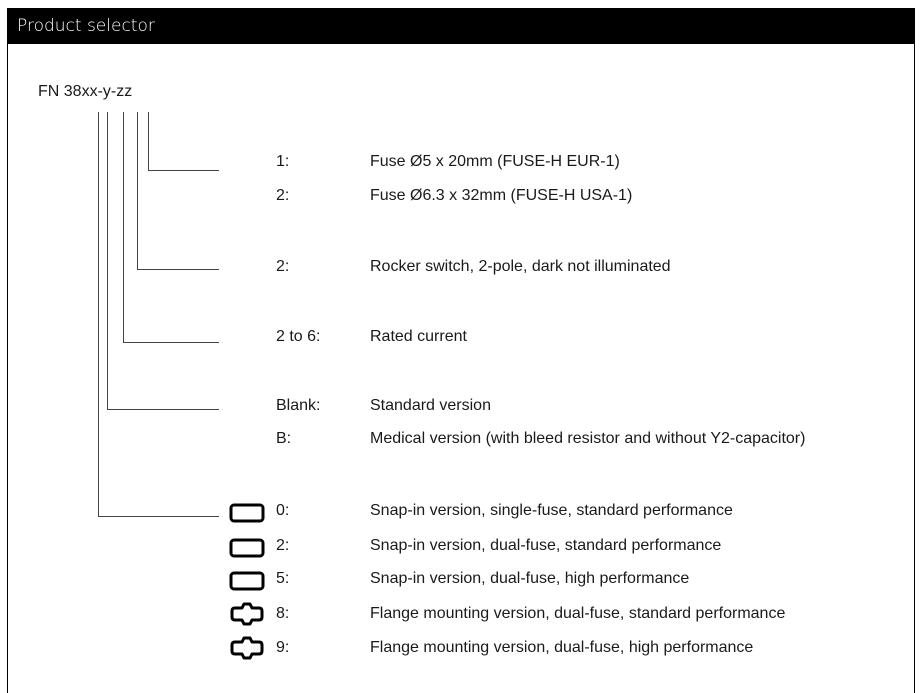 This screenshot has width=924, height=693. Describe the element at coordinates (86, 26) in the screenshot. I see `section-title: Product selector` at that location.